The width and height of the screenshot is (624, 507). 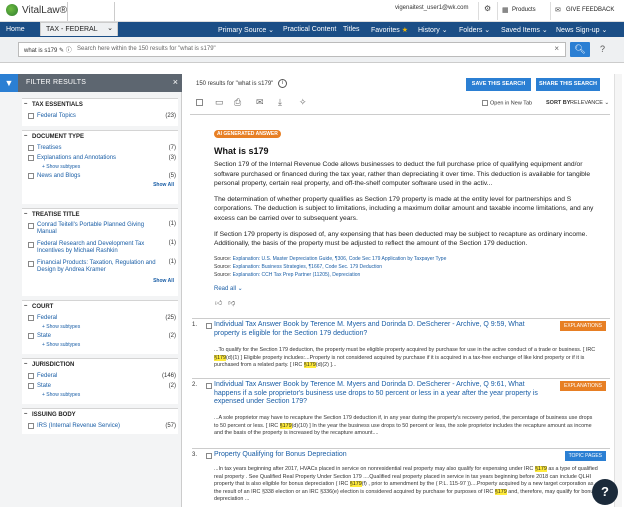 What do you see at coordinates (498, 84) in the screenshot?
I see `save-search-button: SAVE THIS SEARCH` at bounding box center [498, 84].